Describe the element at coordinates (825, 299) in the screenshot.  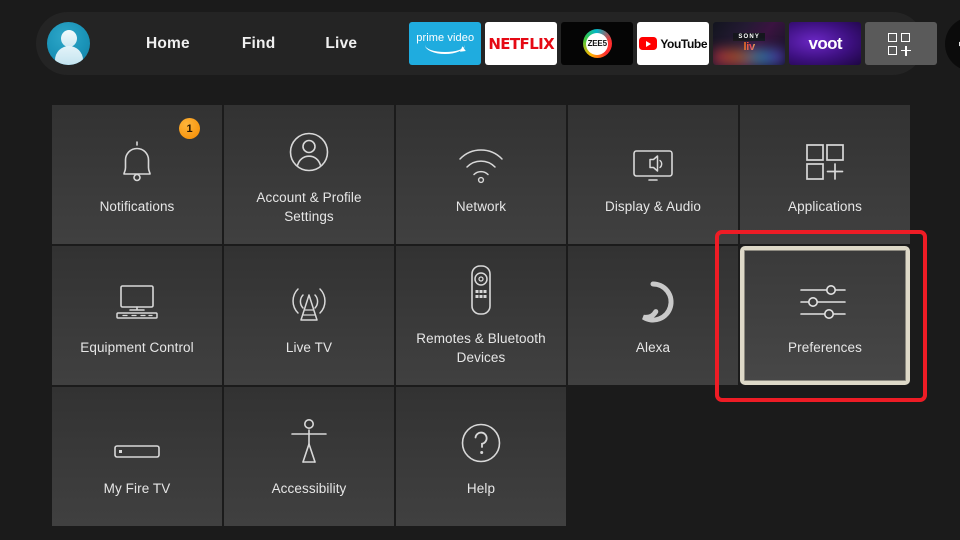
I see `sliders-icon` at that location.